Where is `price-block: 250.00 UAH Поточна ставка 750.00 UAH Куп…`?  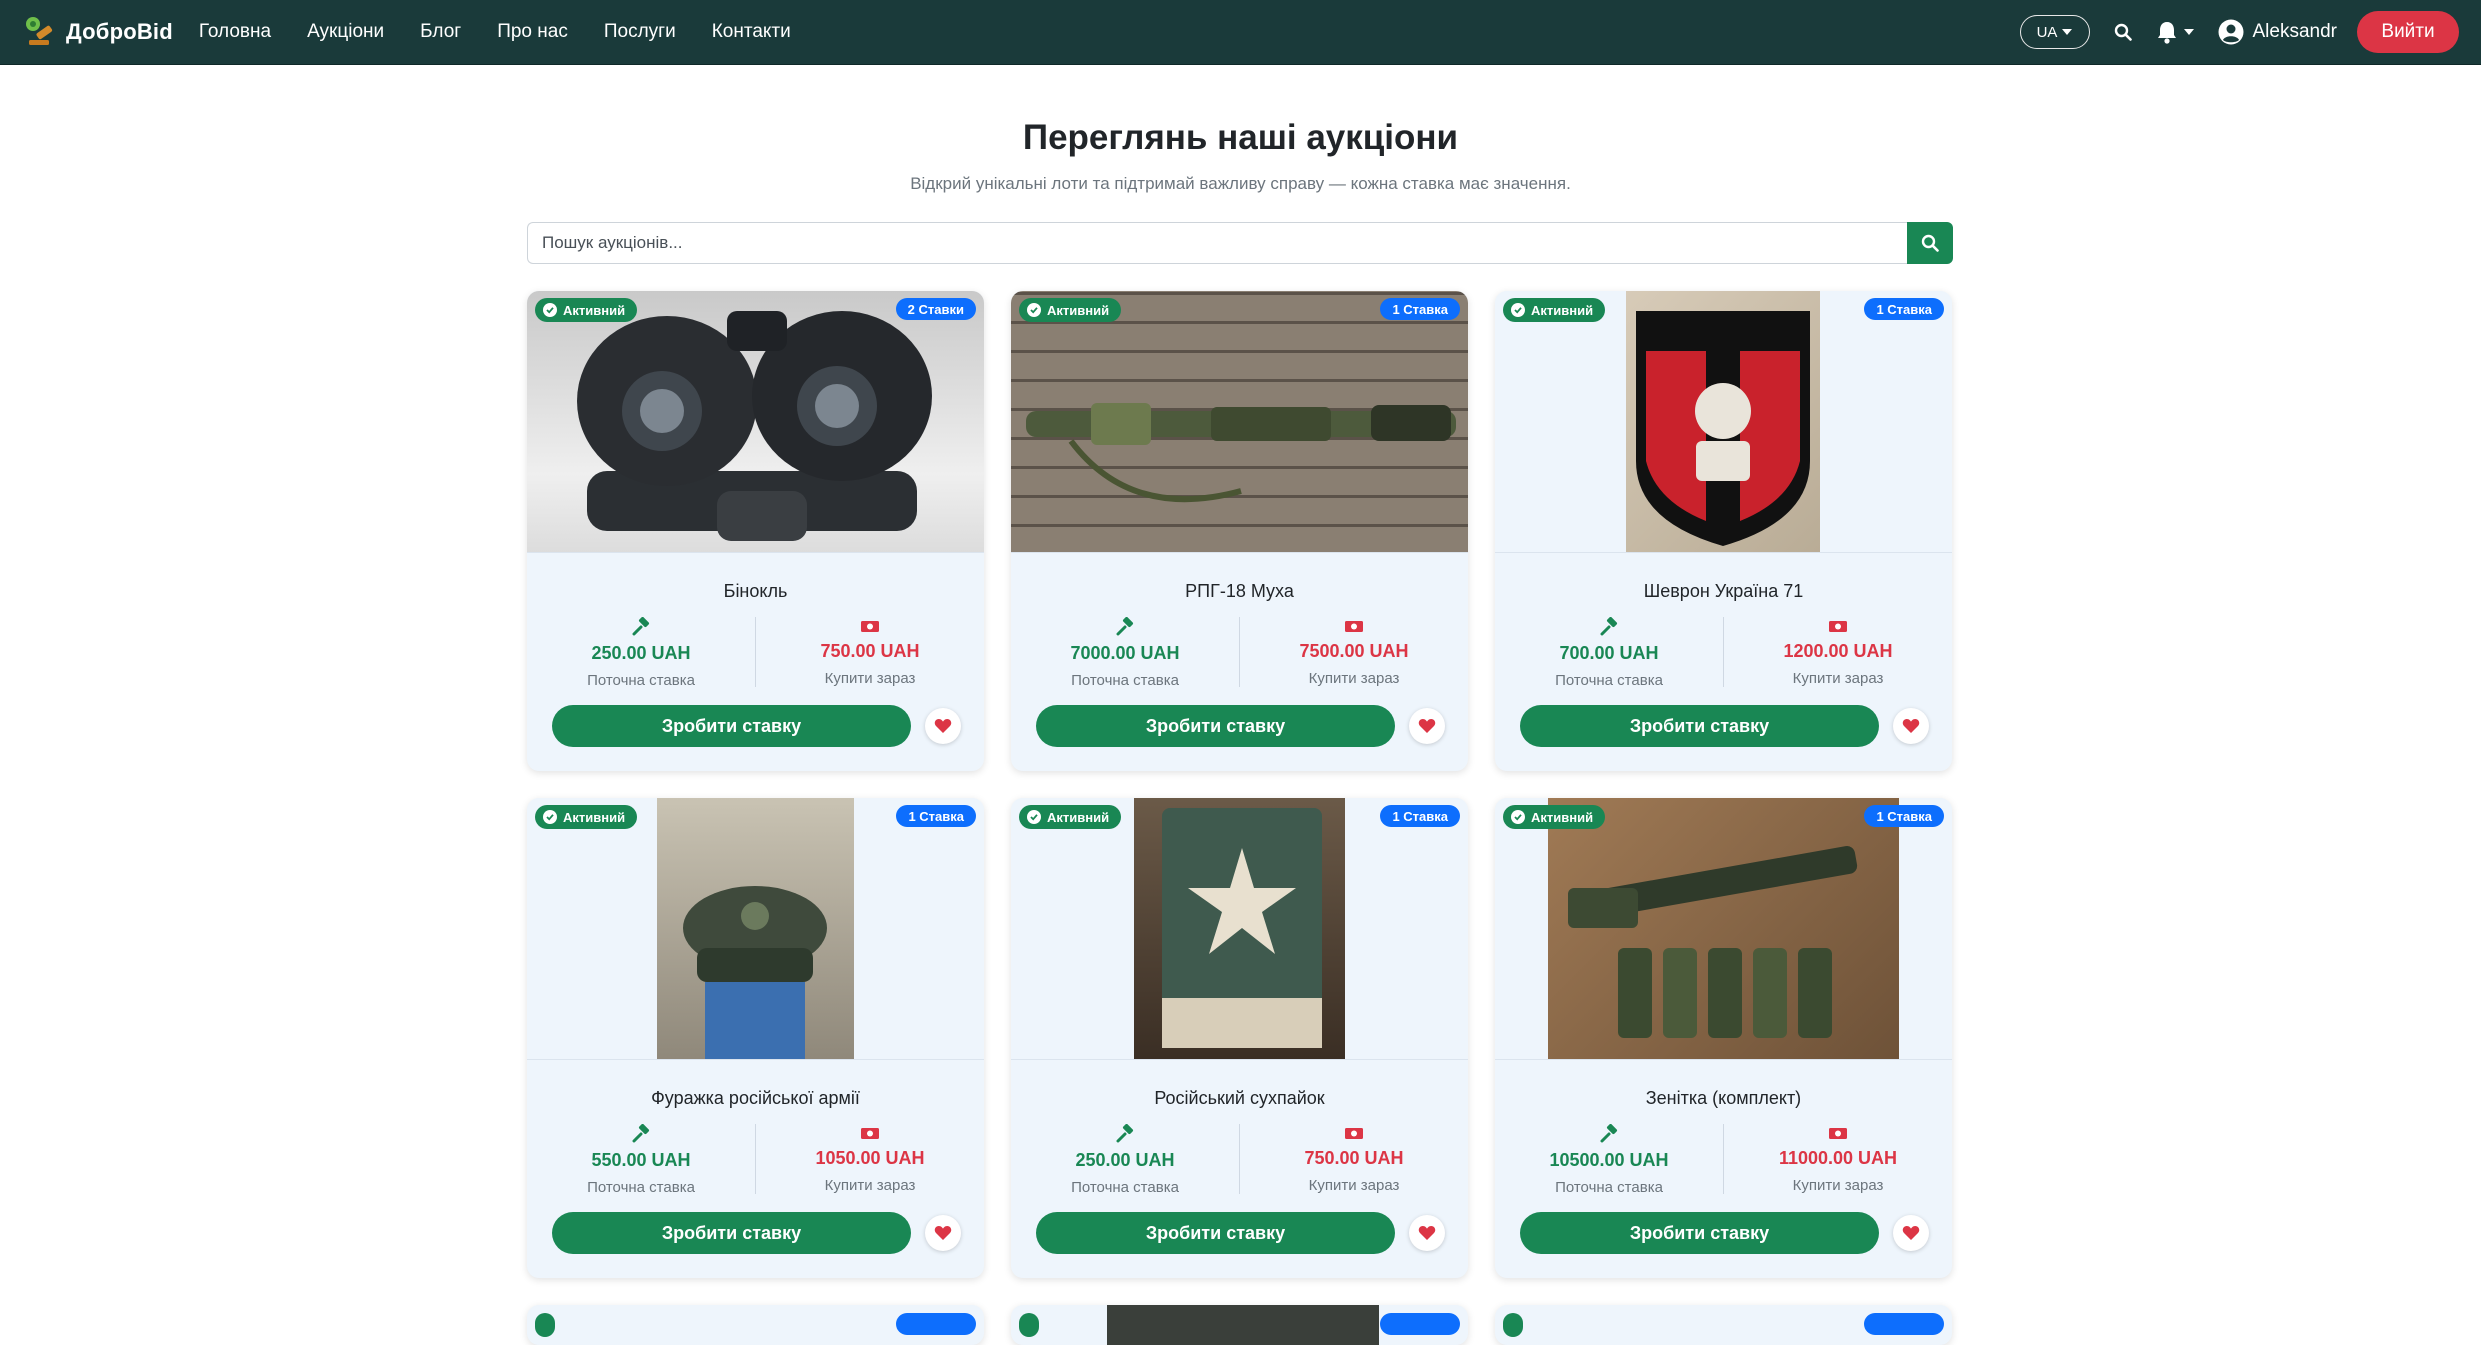
price-block: 250.00 UAH Поточна ставка 750.00 UAH Куп… is located at coordinates (755, 653).